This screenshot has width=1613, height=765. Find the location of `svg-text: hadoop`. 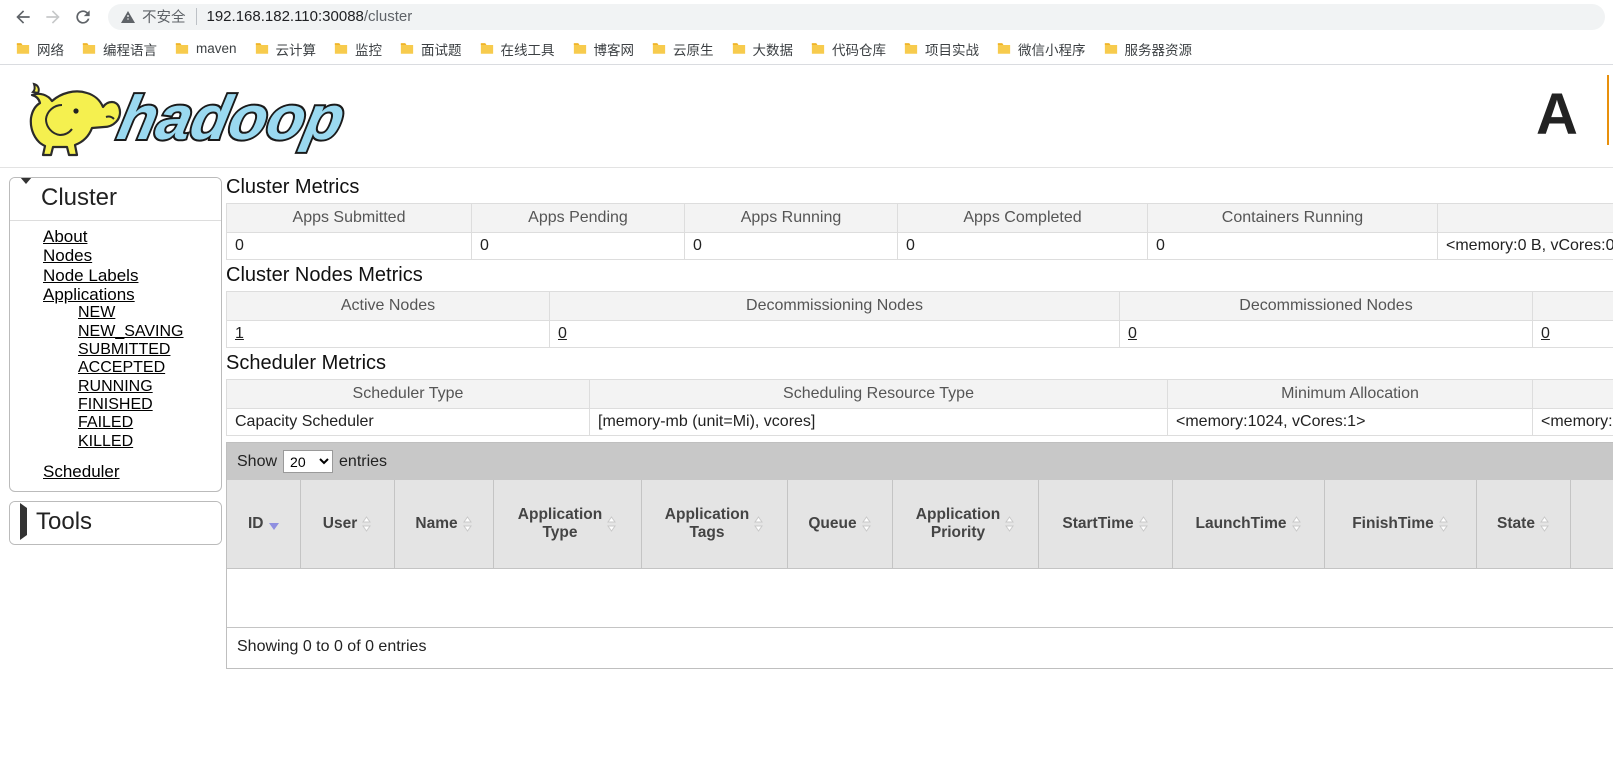

svg-text: hadoop is located at coordinates (231, 118).